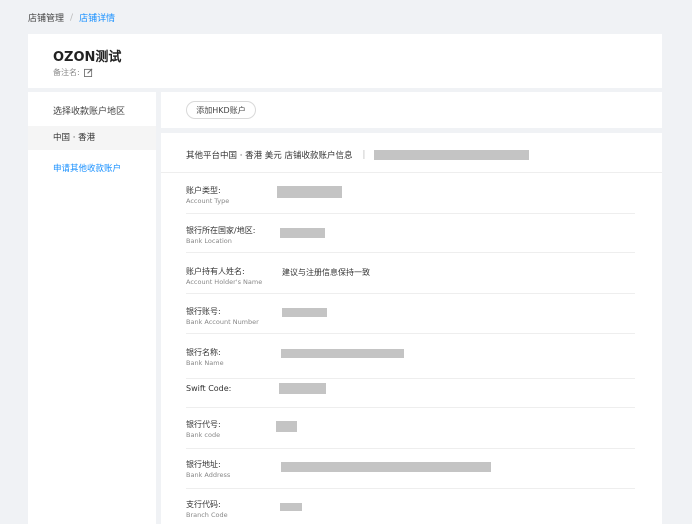 The width and height of the screenshot is (692, 524). I want to click on field-label: 账户持有人姓名: Account Holder's Name, so click(224, 276).